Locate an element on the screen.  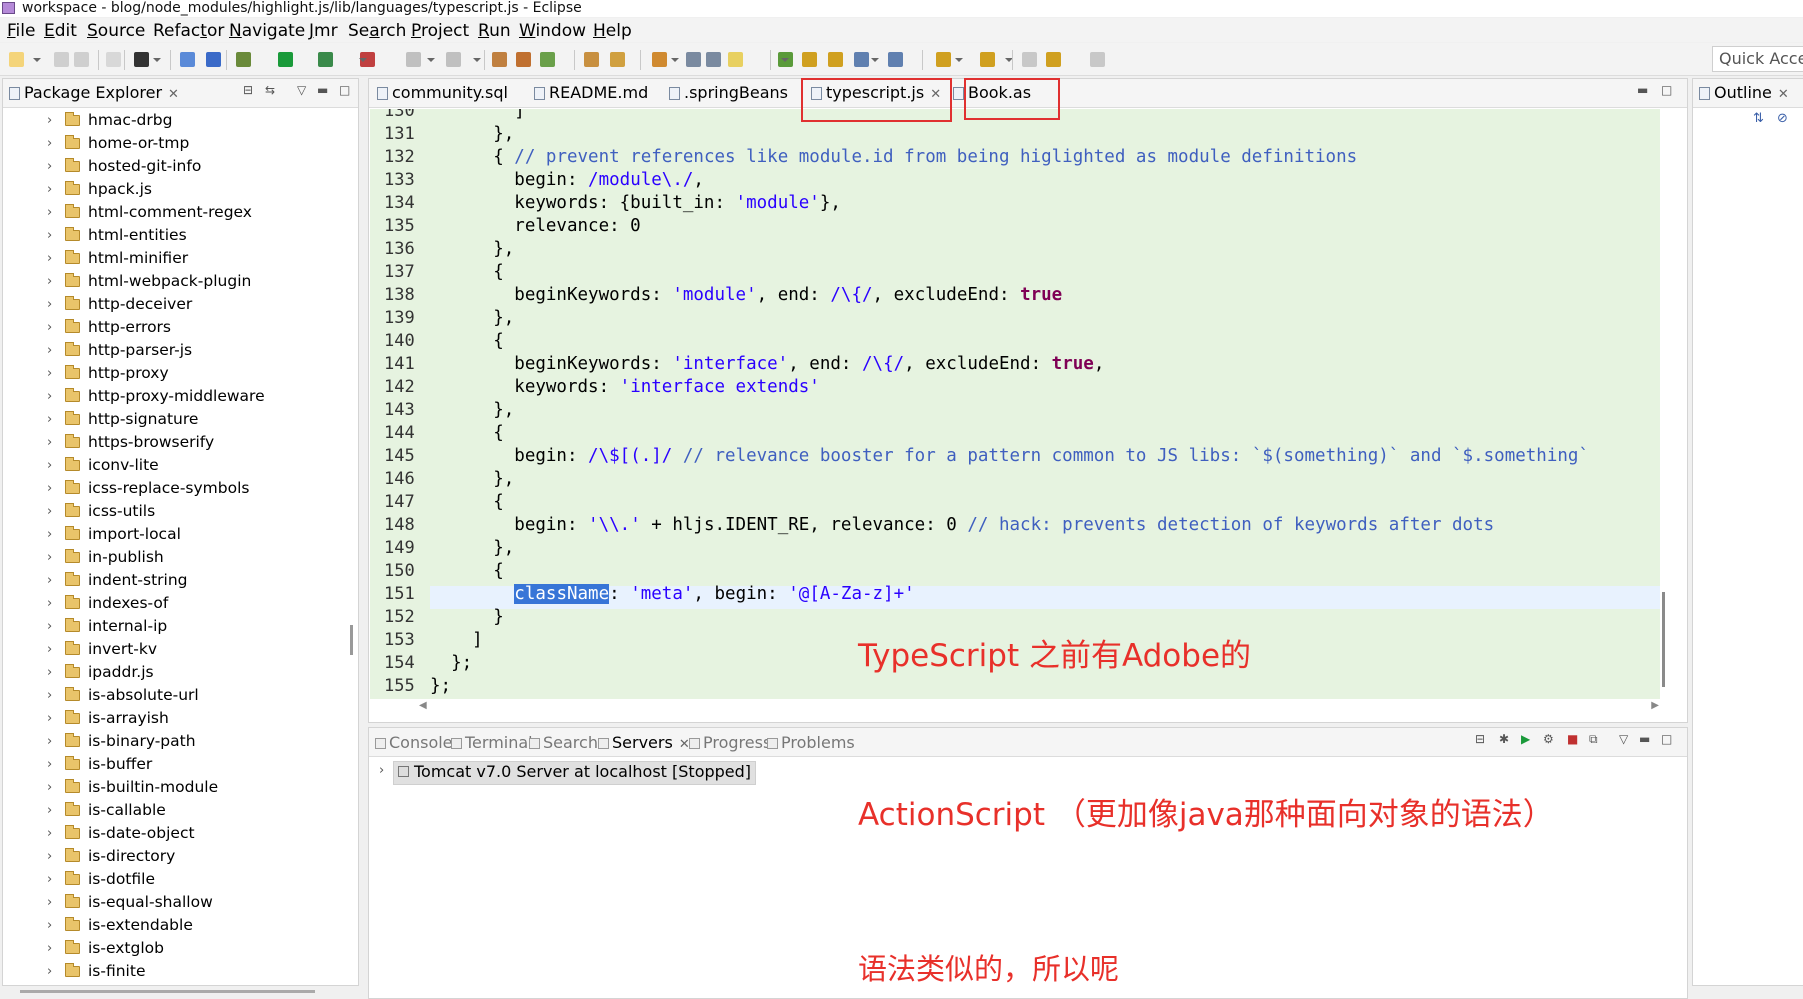
search-icon is located at coordinates (617, 59).